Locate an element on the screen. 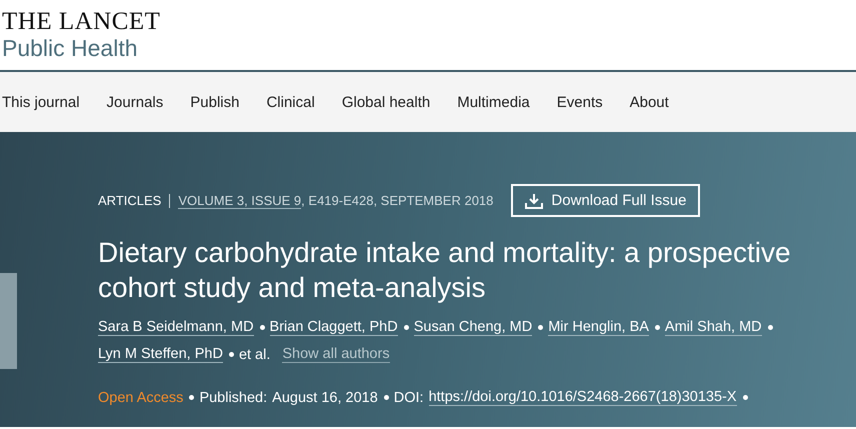 This screenshot has width=856, height=429. author-link: Amil Shah, MD is located at coordinates (713, 327).